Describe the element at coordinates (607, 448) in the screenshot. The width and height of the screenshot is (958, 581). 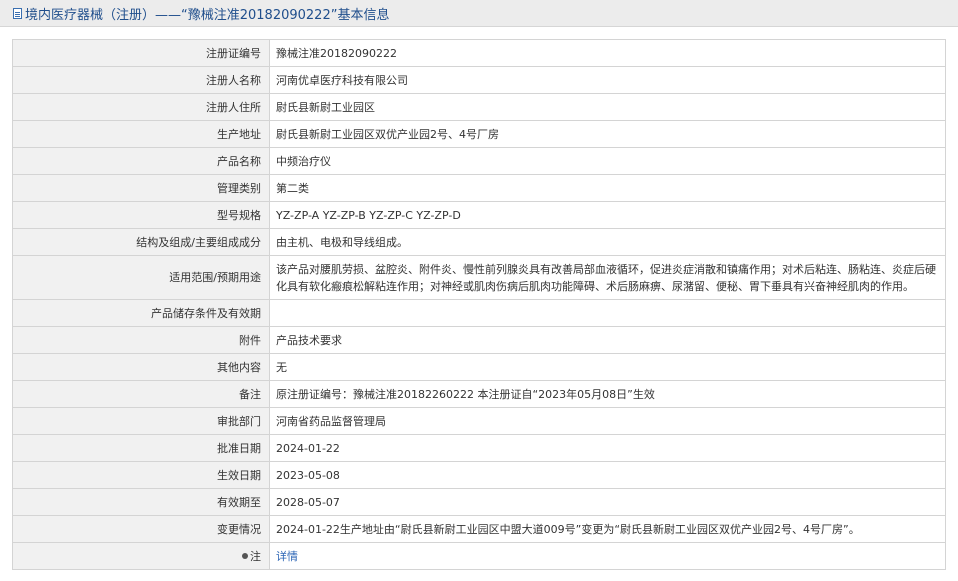
I see `row-value: 2024-01-22` at that location.